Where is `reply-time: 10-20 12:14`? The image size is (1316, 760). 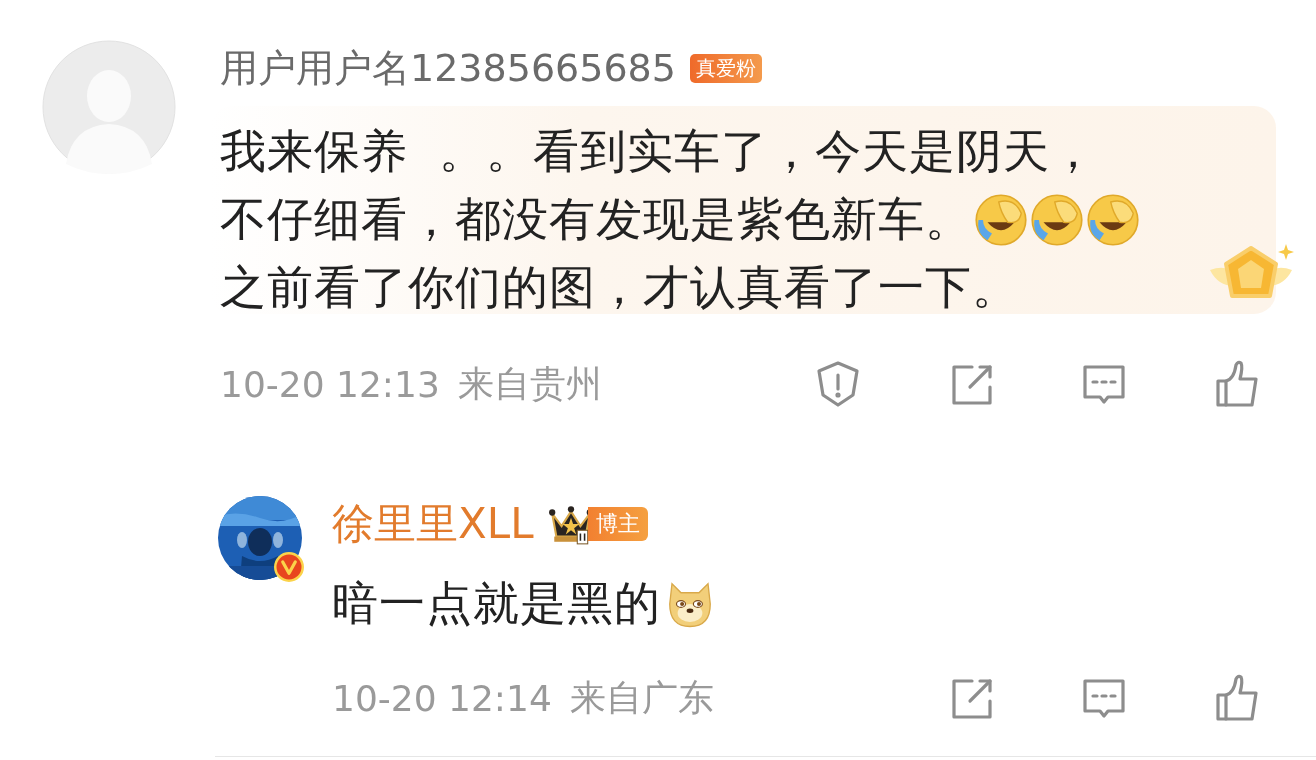 reply-time: 10-20 12:14 is located at coordinates (442, 698).